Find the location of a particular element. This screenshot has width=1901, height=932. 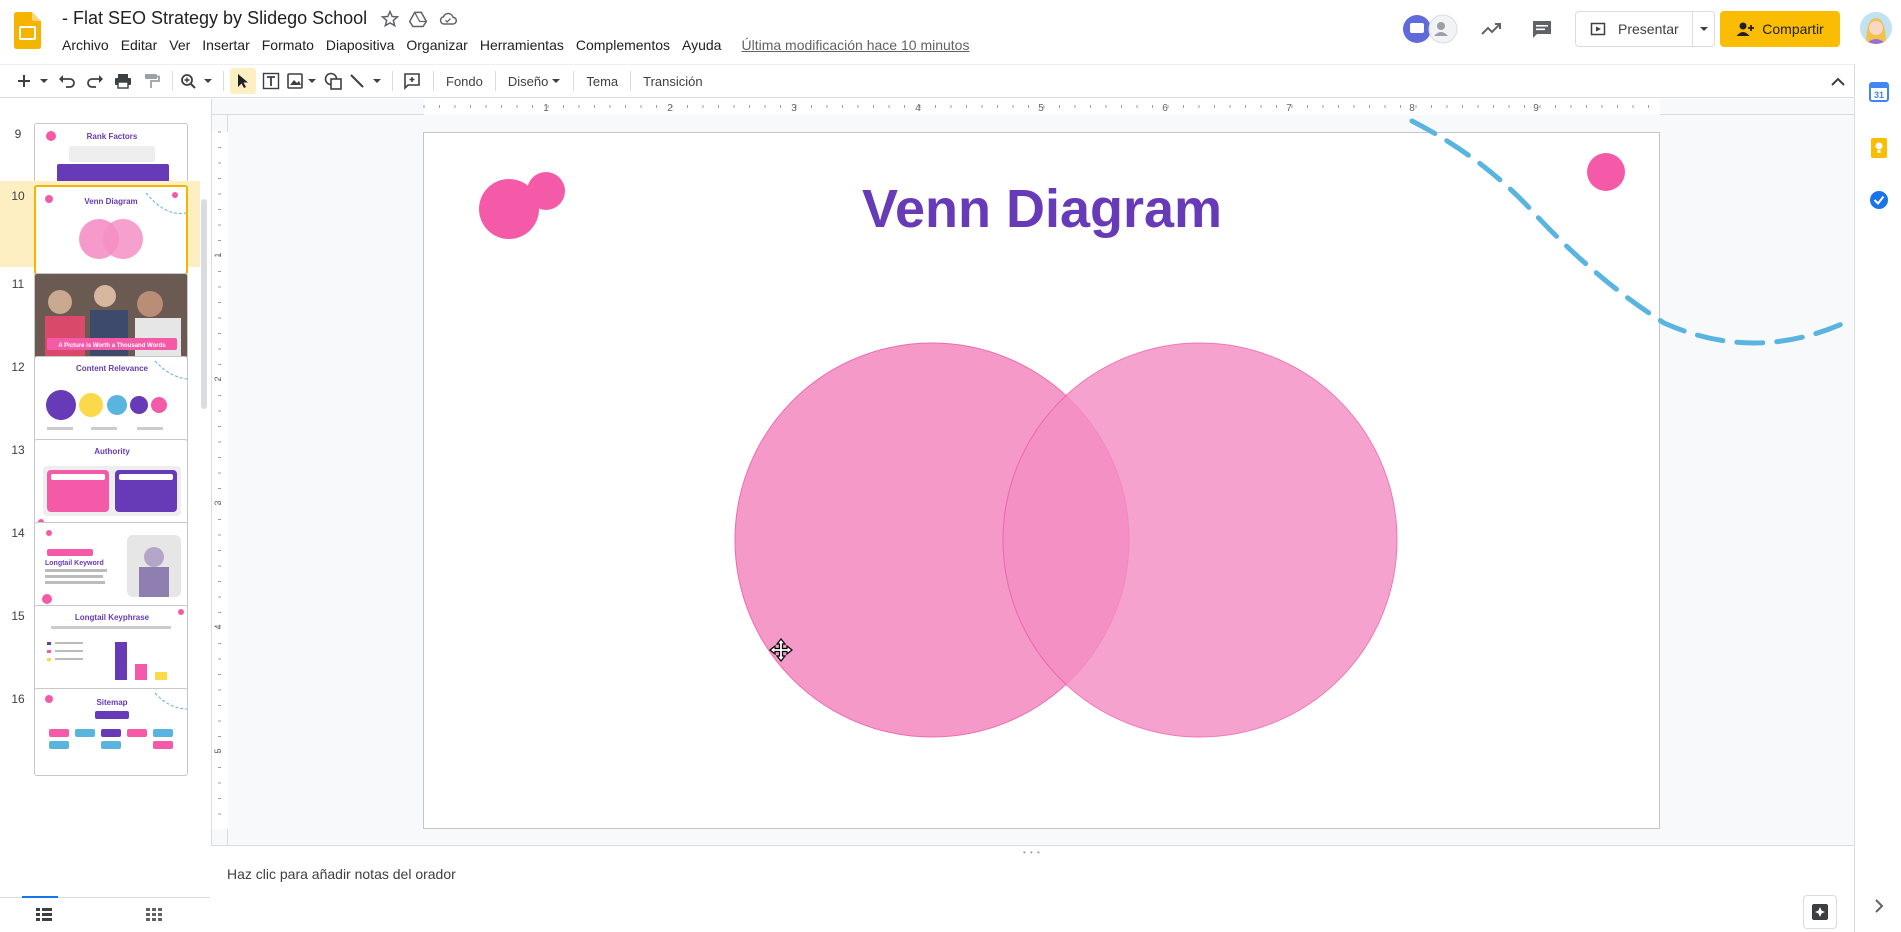

speaker-notes-placeholder: Haz clic para añadir notas del orador is located at coordinates (341, 874).